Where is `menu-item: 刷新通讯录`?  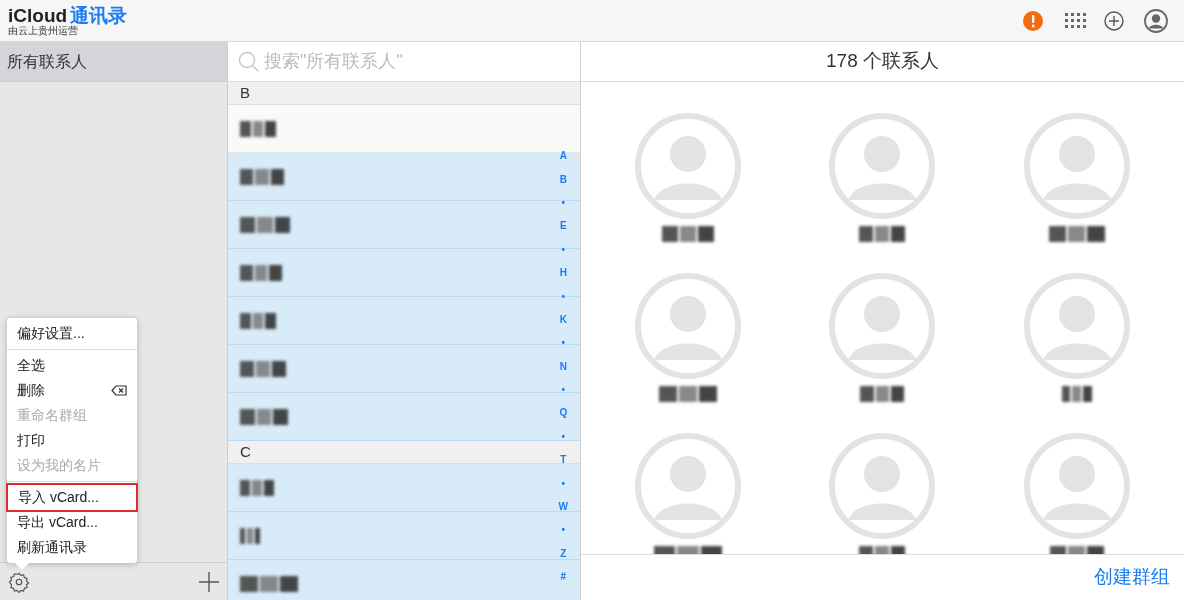 menu-item: 刷新通讯录 is located at coordinates (72, 547).